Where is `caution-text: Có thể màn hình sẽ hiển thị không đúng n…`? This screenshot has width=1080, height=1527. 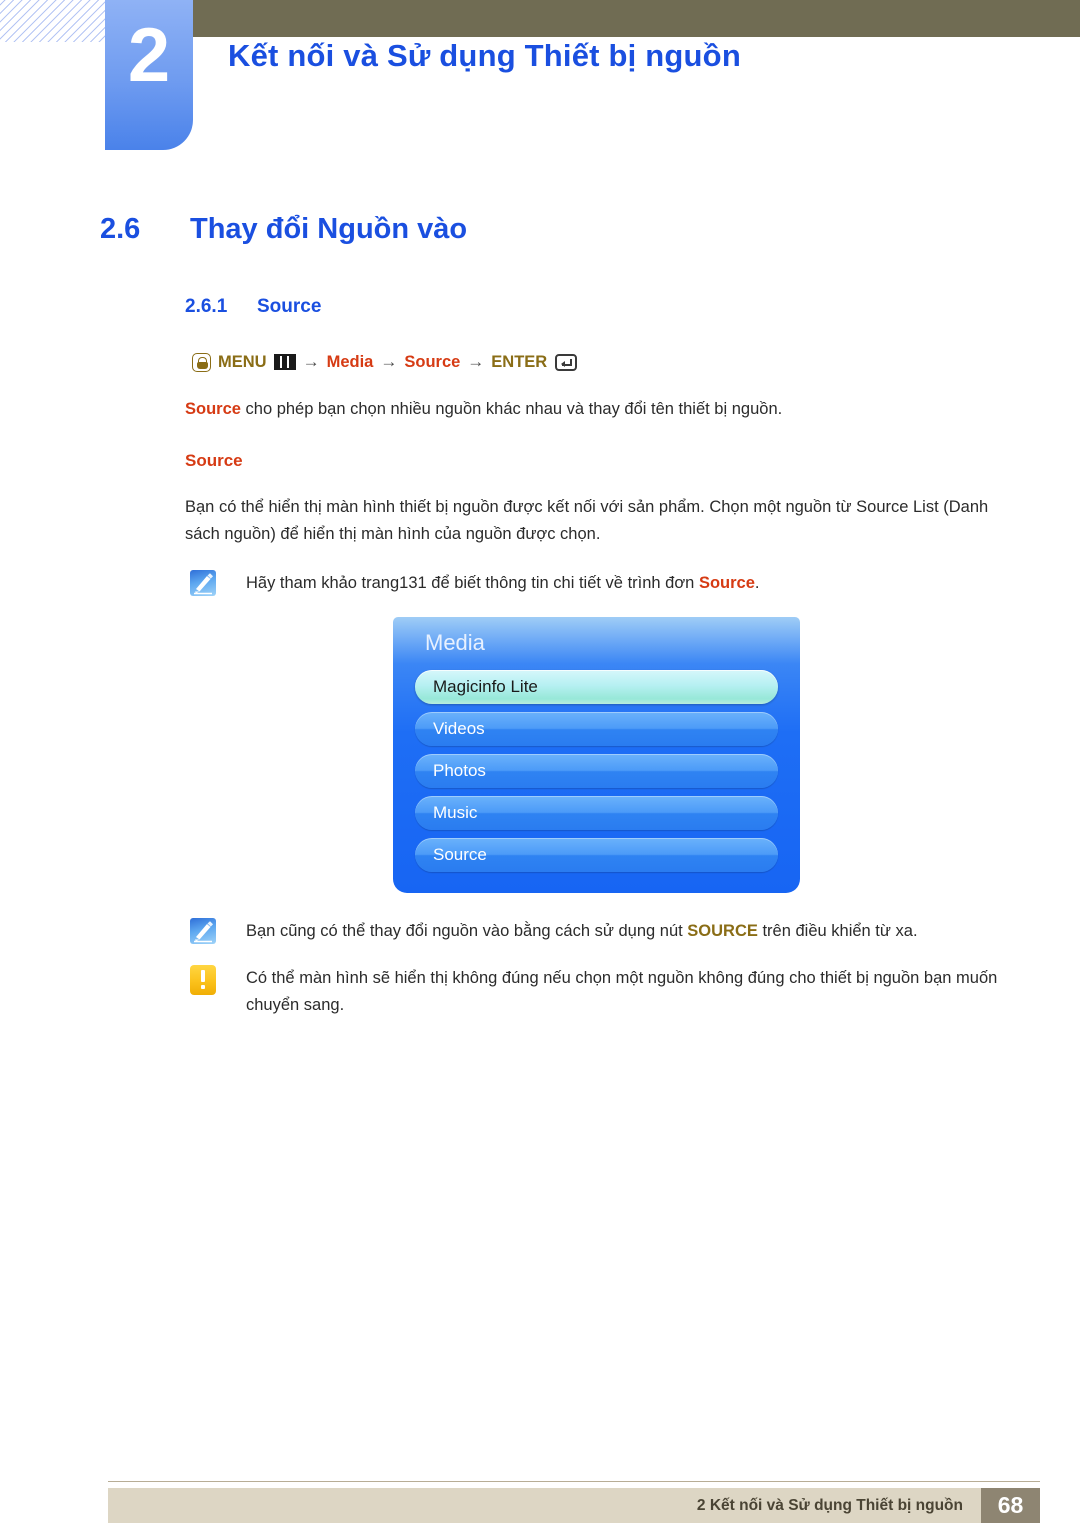
caution-text: Có thể màn hình sẽ hiển thị không đúng n… is located at coordinates (622, 991).